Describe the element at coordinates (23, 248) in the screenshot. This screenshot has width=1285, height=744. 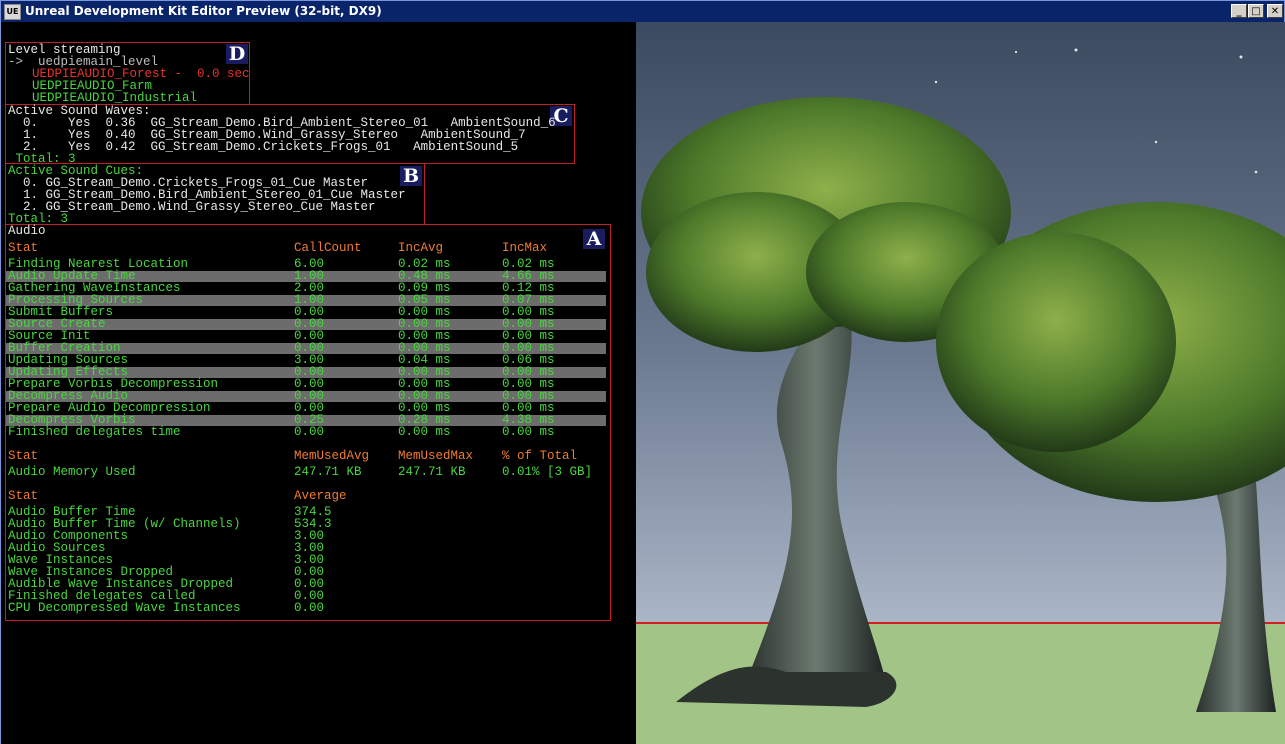
I see `timing-header-cell: Stat` at that location.